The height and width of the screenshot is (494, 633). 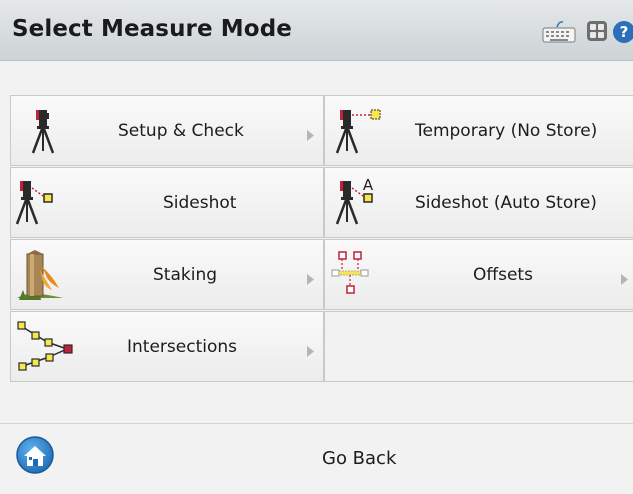 I want to click on help-icon: ?, so click(x=622, y=34).